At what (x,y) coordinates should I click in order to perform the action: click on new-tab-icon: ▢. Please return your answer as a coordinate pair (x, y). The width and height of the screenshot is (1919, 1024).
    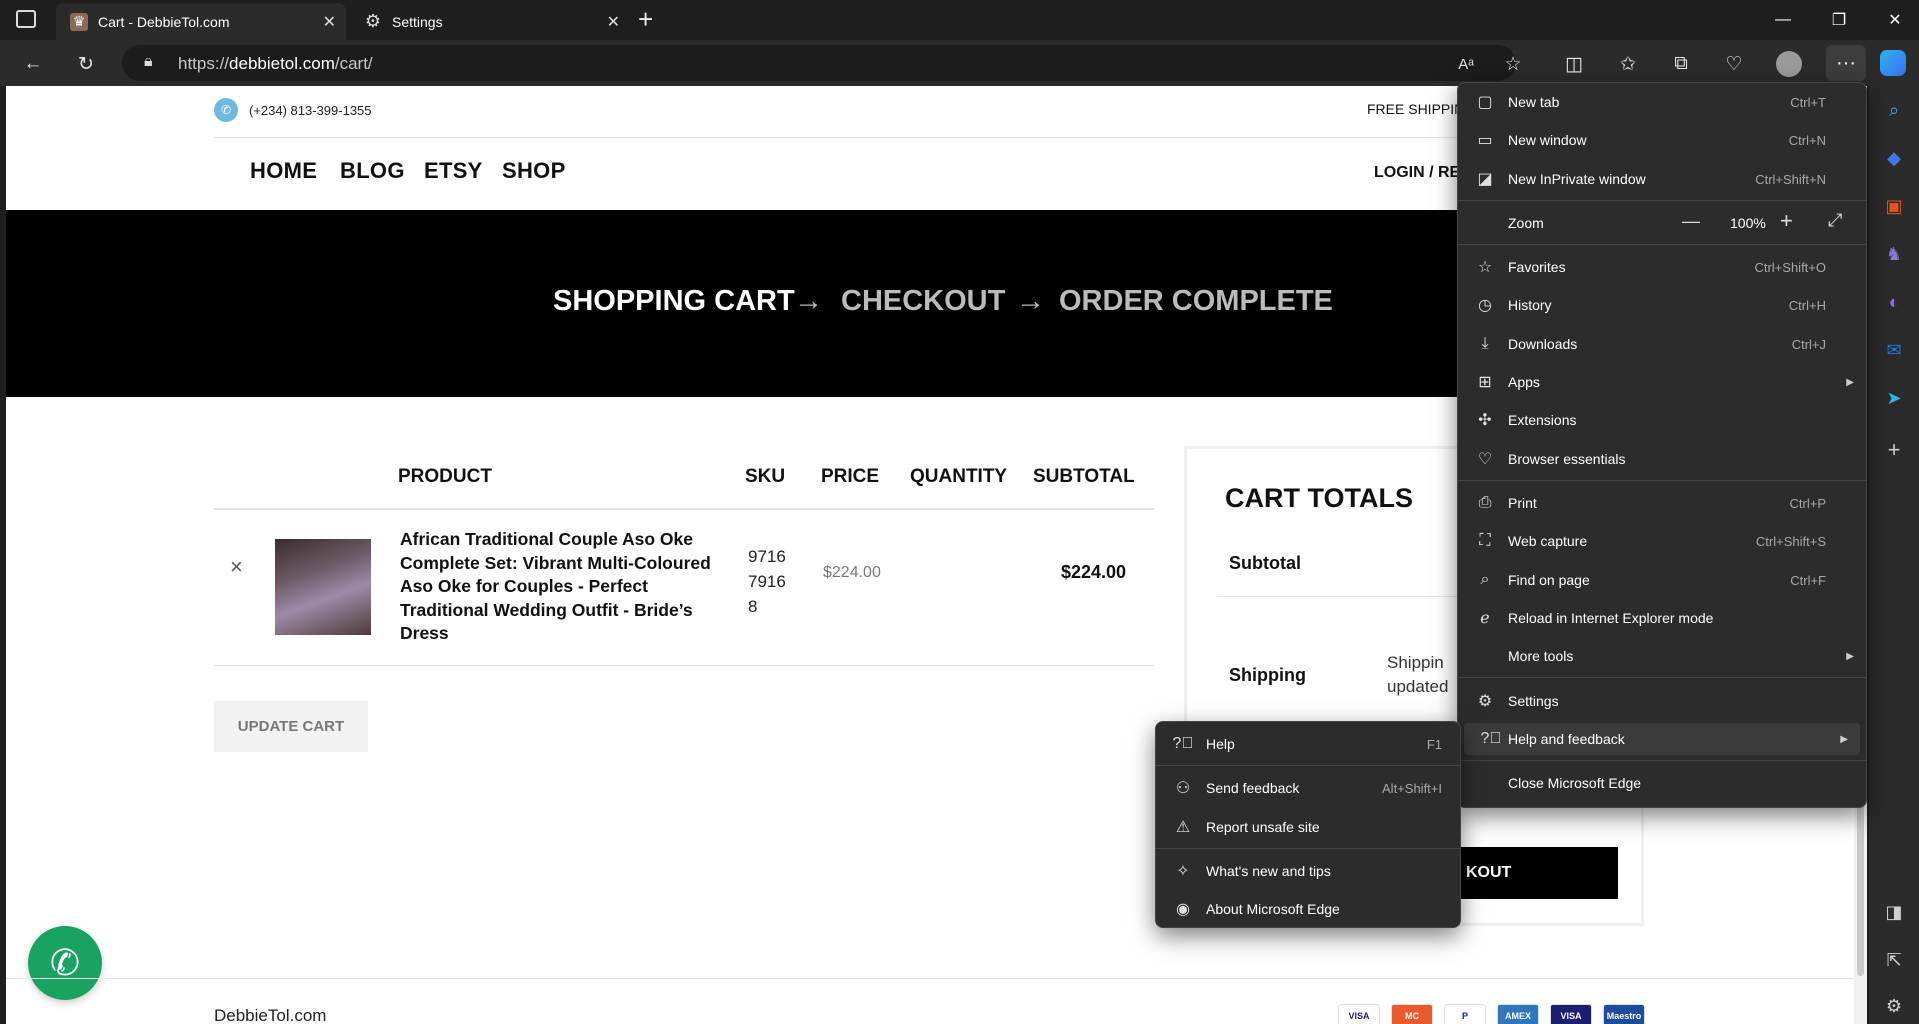
    Looking at the image, I should click on (1485, 102).